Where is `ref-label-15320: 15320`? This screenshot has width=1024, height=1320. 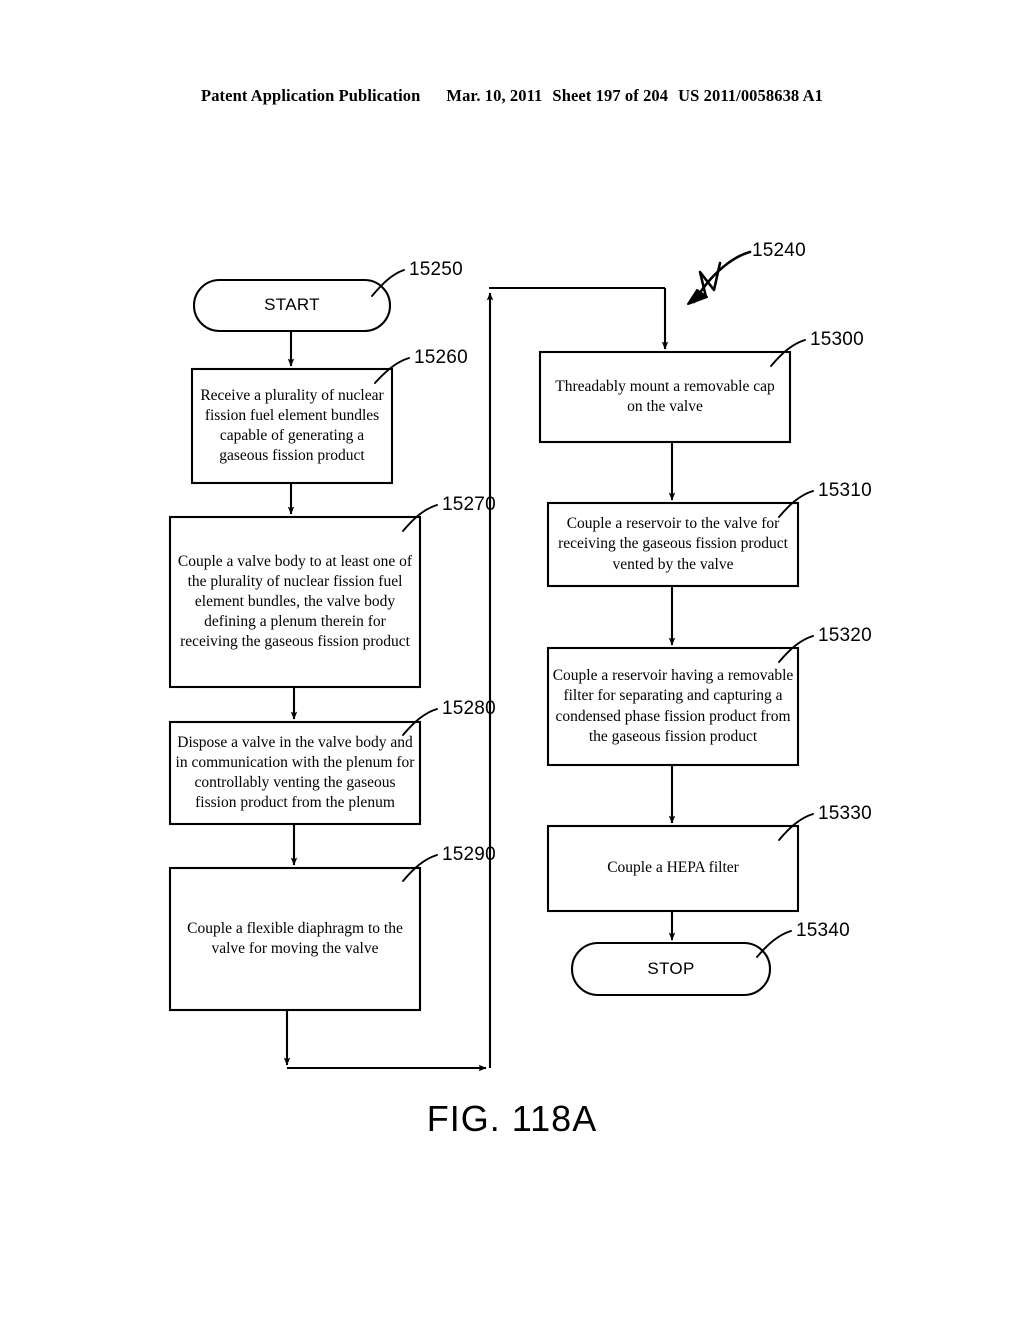 ref-label-15320: 15320 is located at coordinates (845, 635).